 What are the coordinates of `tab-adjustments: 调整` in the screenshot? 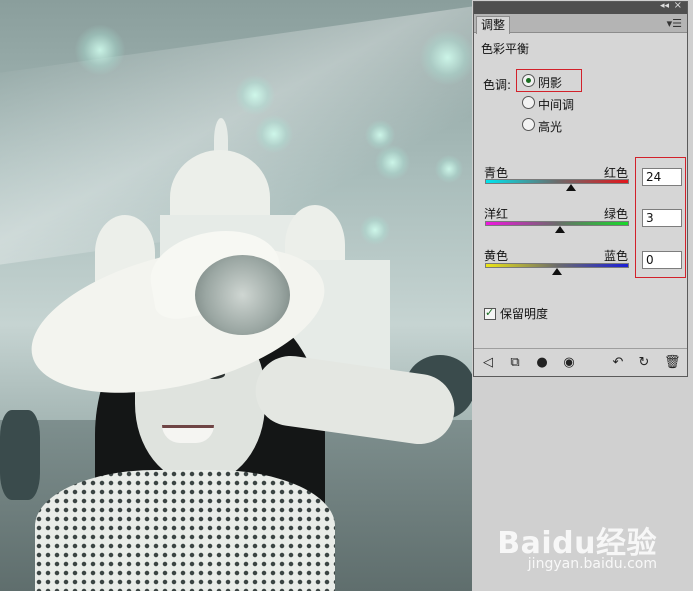 It's located at (493, 25).